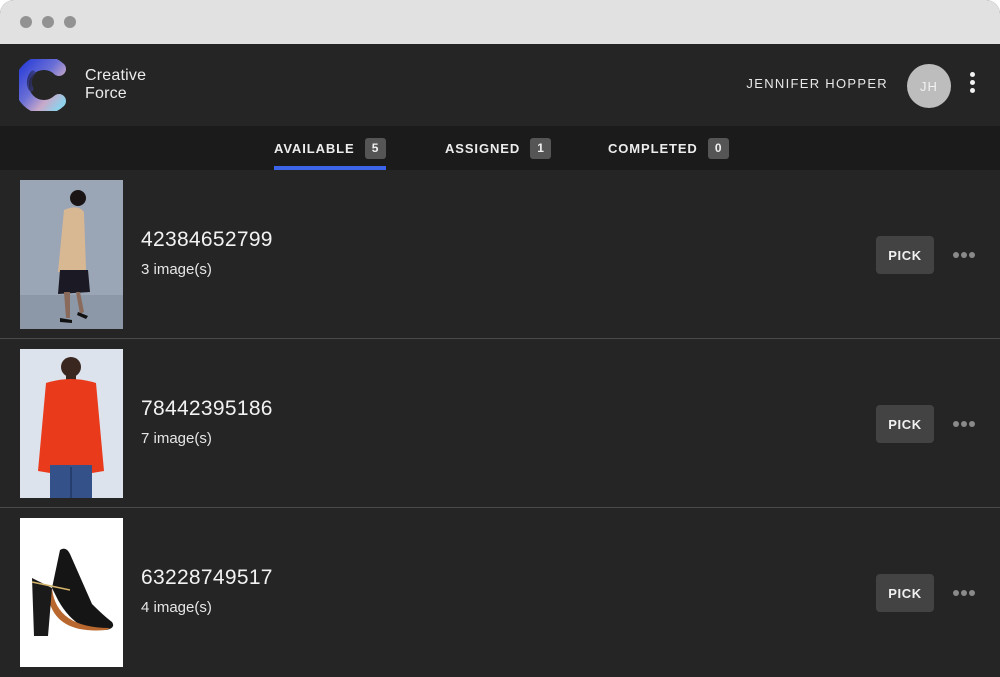 The height and width of the screenshot is (677, 1000). I want to click on tab-count-badge: 0, so click(718, 148).